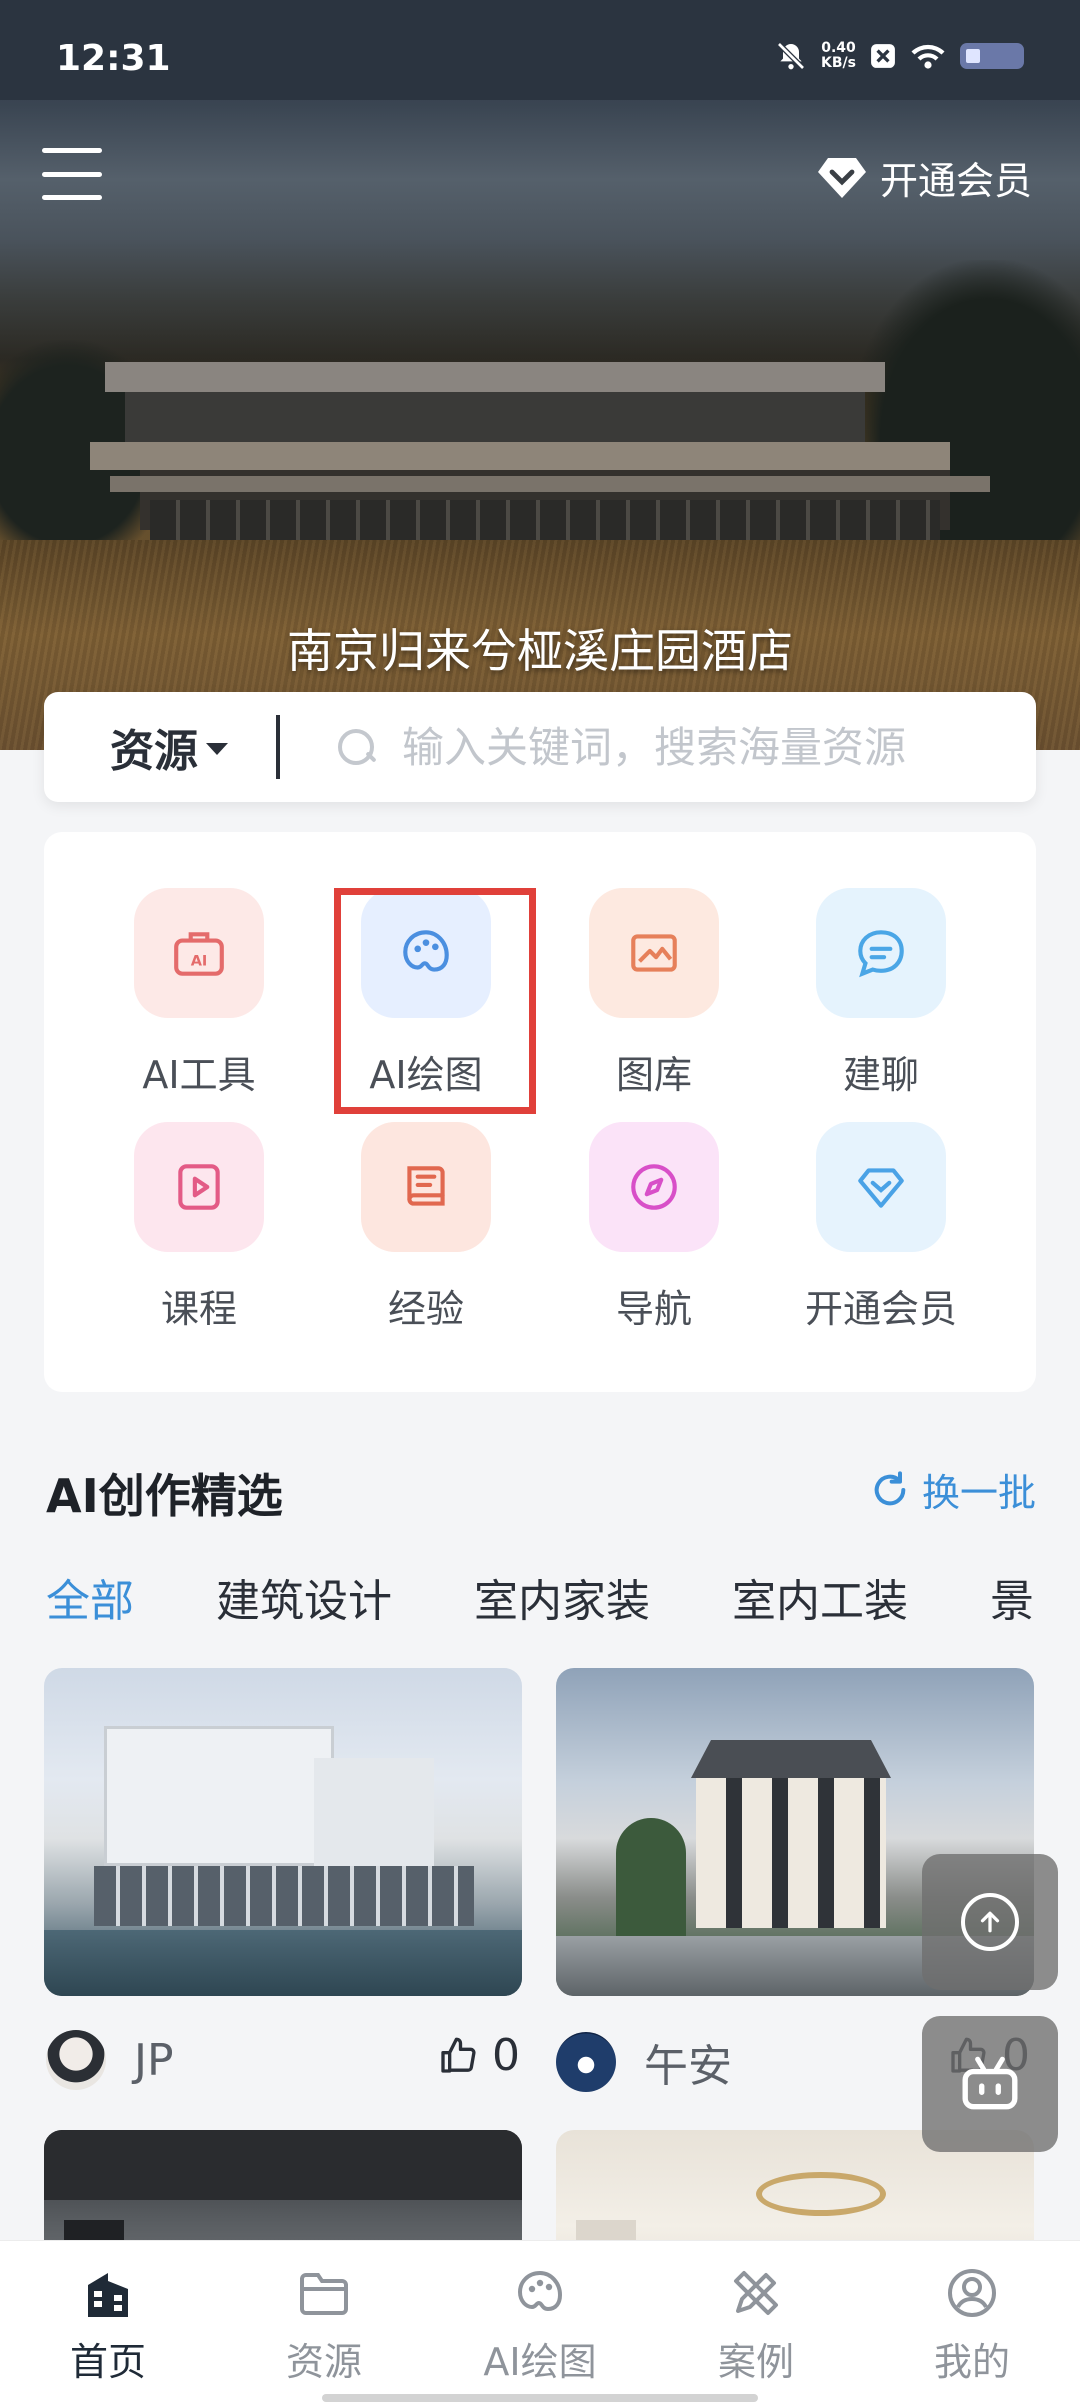 The width and height of the screenshot is (1080, 2408). I want to click on member-button-top: 开通会员, so click(924, 177).